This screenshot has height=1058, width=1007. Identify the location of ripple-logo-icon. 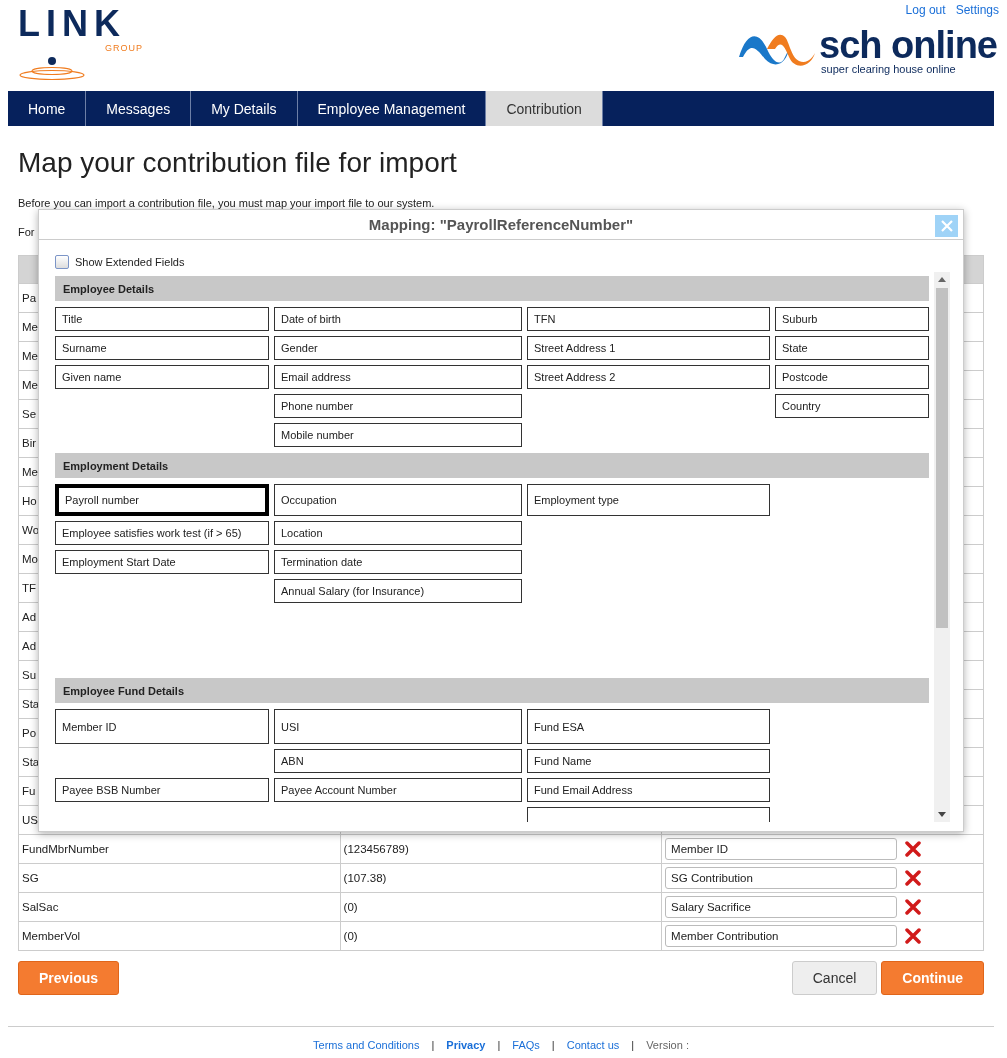
(52, 69).